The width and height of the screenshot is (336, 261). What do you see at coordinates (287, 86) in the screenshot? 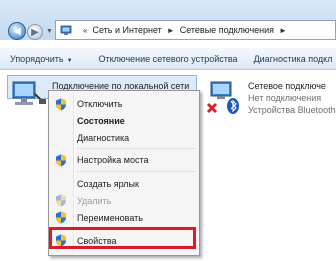
I see `bluetooth-connection-title: Сетевое подключе` at bounding box center [287, 86].